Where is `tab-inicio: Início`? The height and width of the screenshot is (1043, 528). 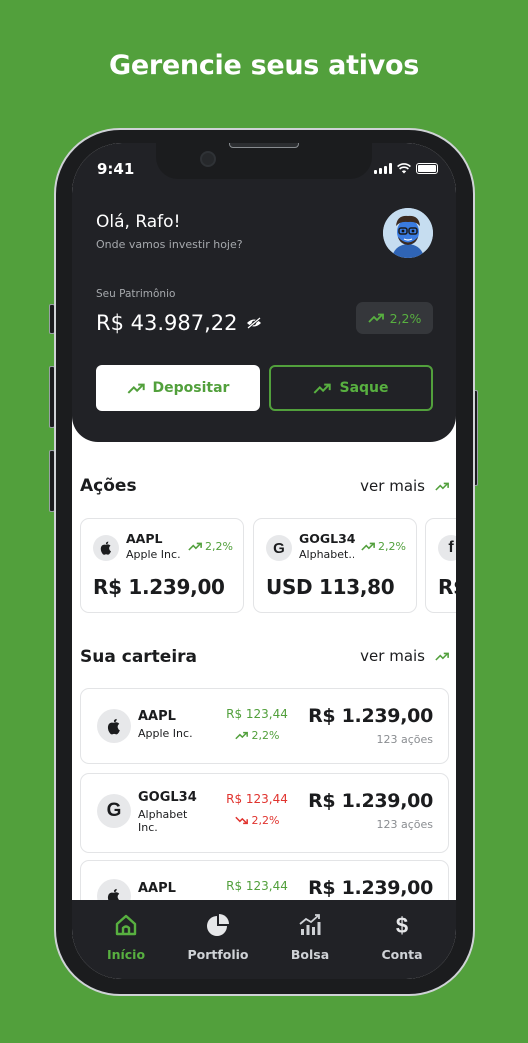
tab-inicio: Início is located at coordinates (126, 945).